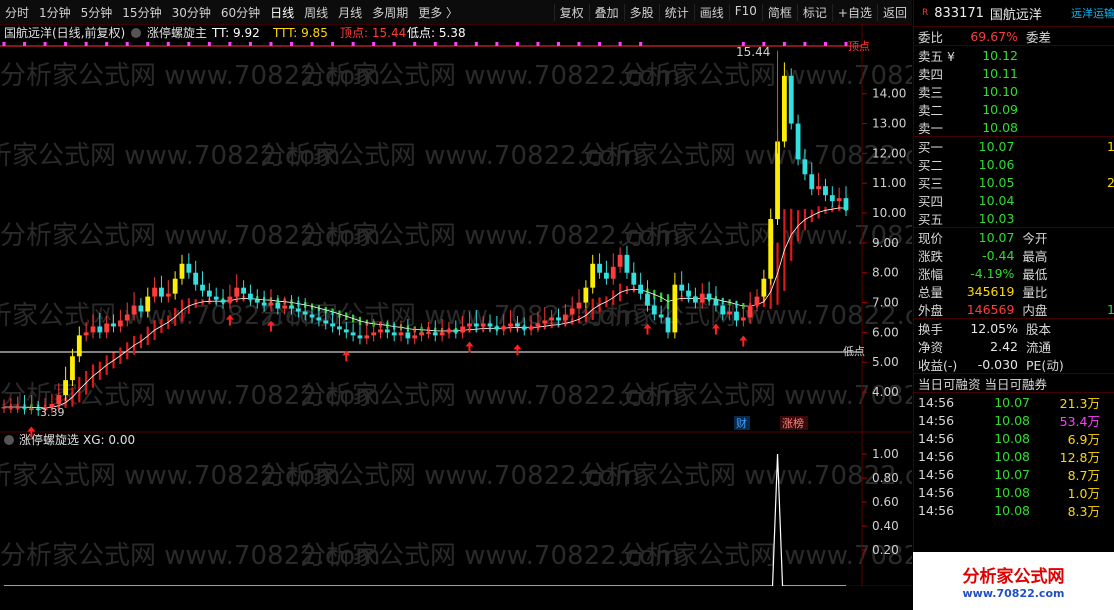 This screenshot has width=1114, height=610. I want to click on period-4: 30分钟, so click(191, 12).